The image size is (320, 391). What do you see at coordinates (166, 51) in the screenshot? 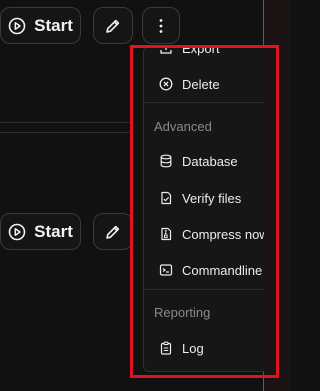
I see `export-icon` at bounding box center [166, 51].